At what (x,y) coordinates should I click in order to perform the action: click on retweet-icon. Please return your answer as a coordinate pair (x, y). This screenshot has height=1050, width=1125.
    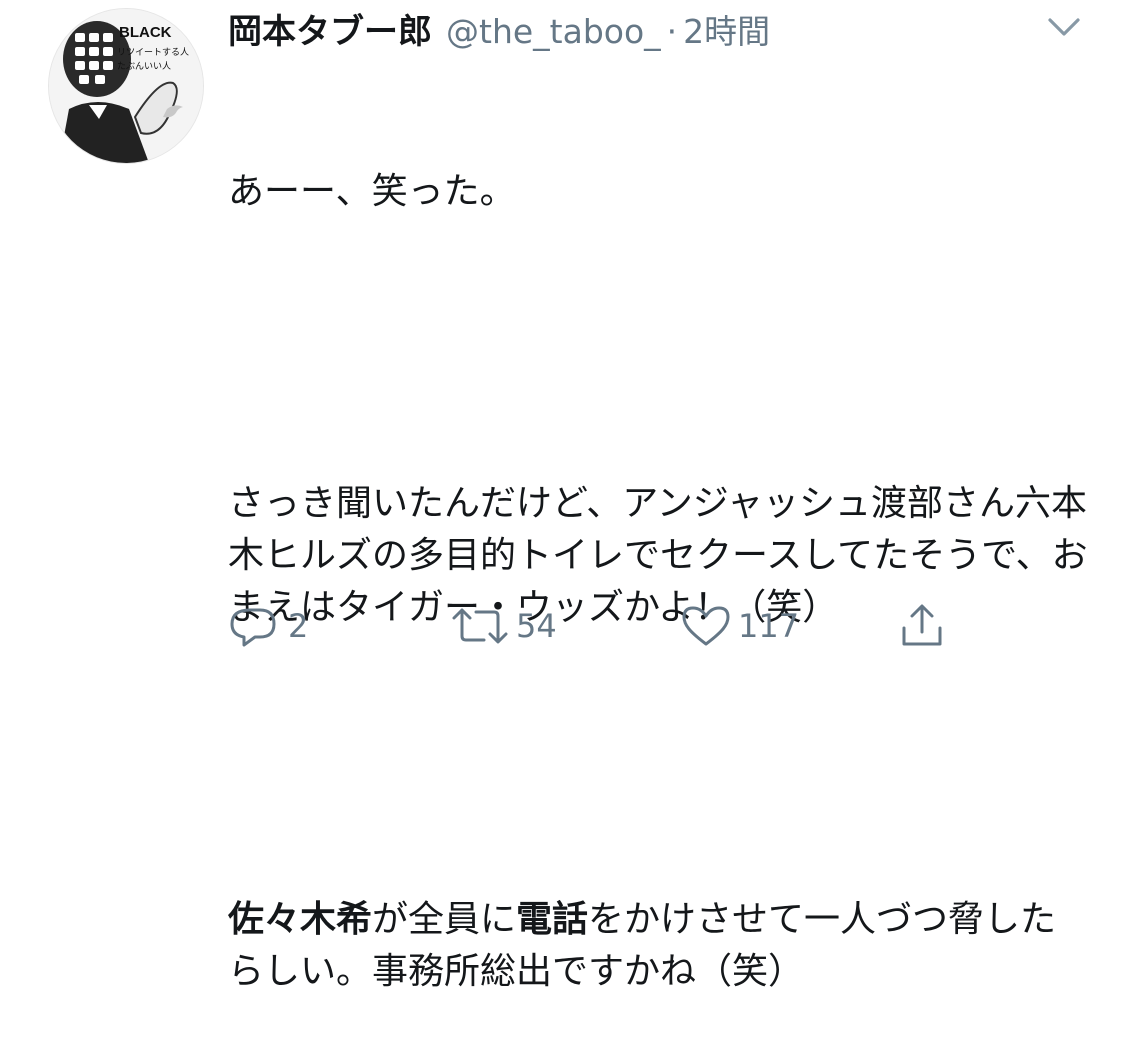
    Looking at the image, I should click on (480, 626).